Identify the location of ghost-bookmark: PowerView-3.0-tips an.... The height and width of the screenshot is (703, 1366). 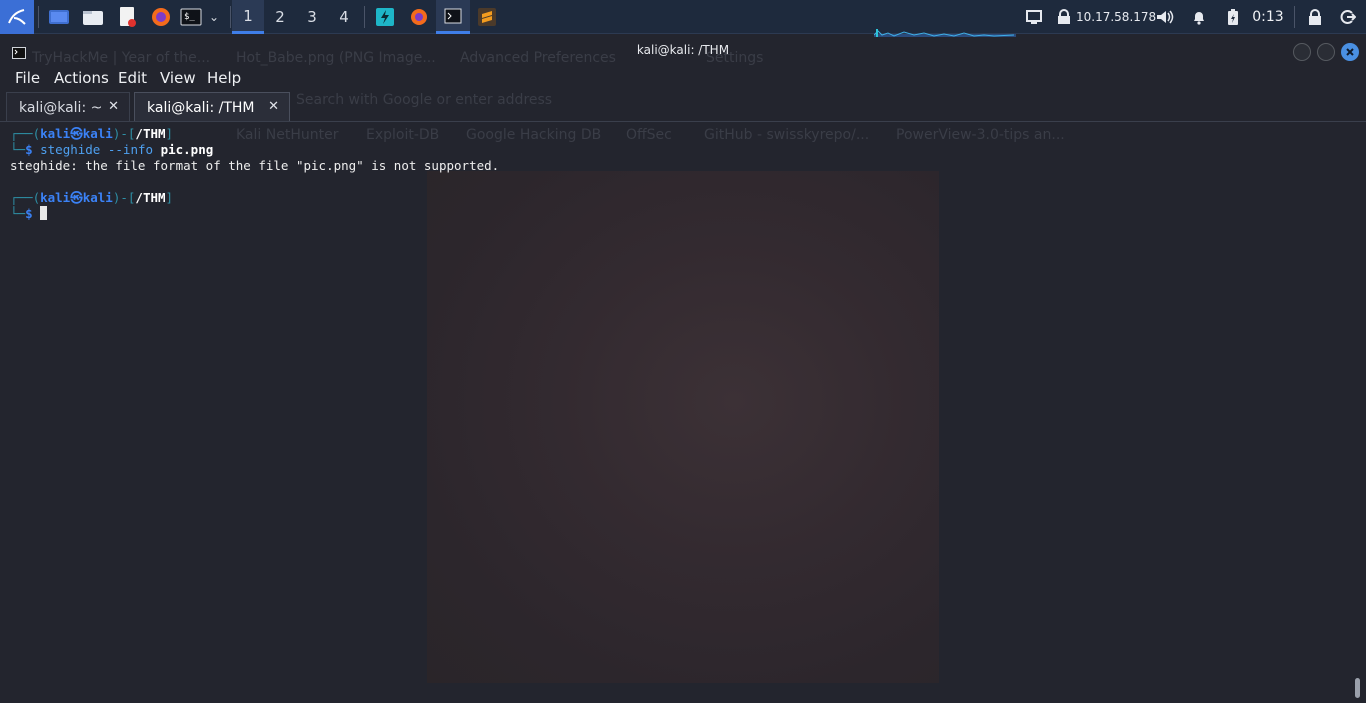
(980, 135).